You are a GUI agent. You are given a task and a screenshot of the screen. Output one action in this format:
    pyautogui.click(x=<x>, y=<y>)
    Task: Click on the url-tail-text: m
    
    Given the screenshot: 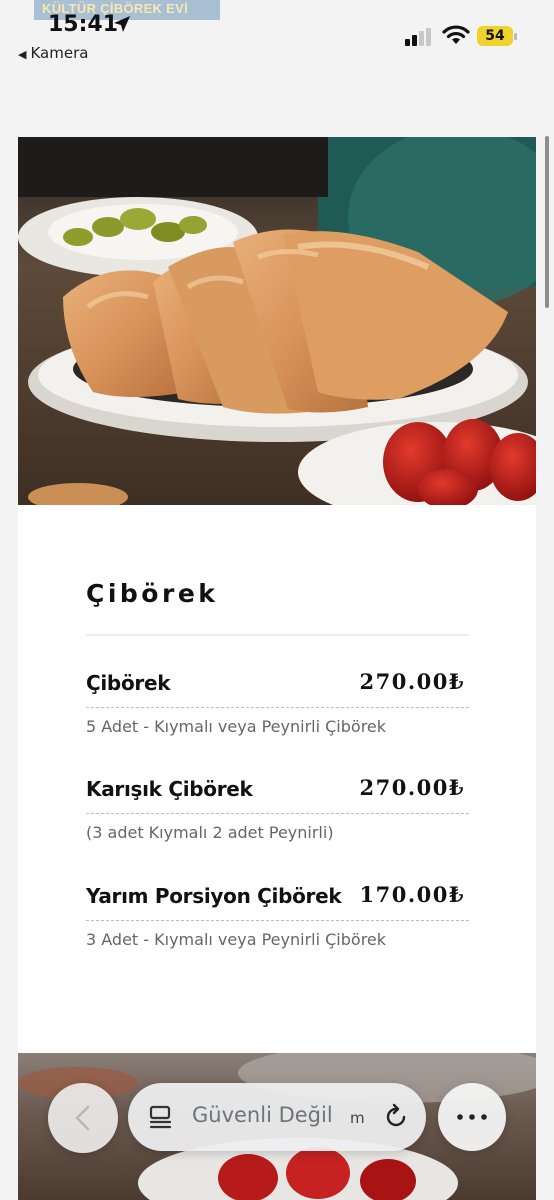 What is the action you would take?
    pyautogui.click(x=357, y=1118)
    